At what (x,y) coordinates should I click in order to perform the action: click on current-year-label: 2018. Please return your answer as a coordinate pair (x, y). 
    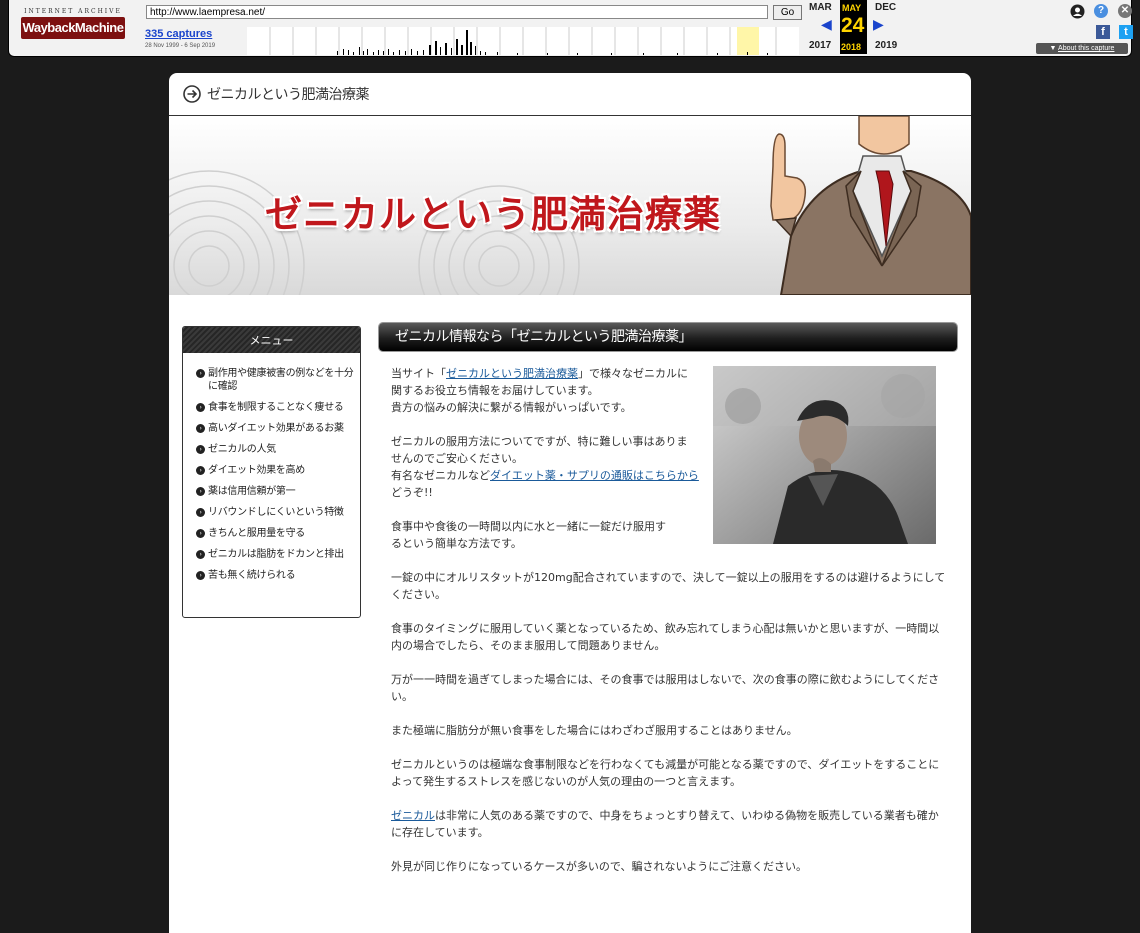
    Looking at the image, I should click on (851, 47).